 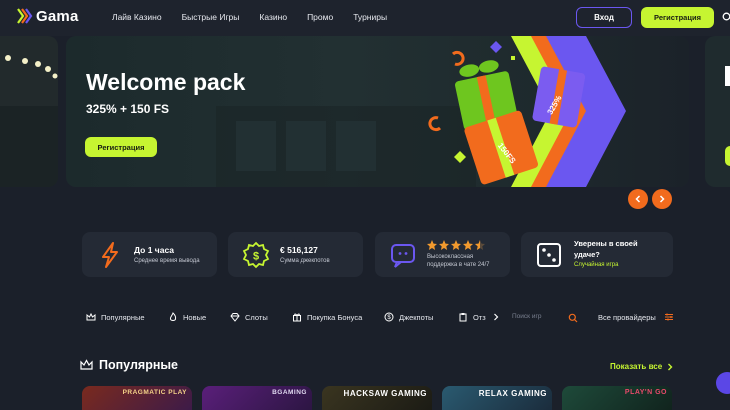 I want to click on feature-support: Высококлассная поддержка в чате 24/7, so click(x=442, y=254).